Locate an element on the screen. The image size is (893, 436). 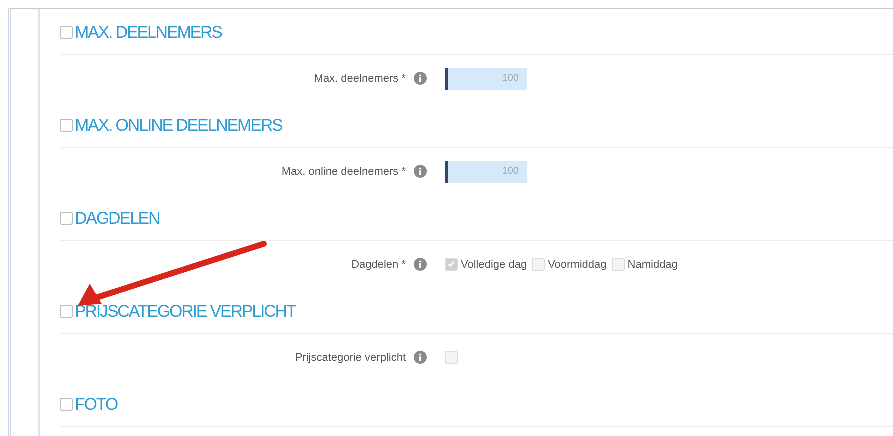
section-title: PRIJSCATEGORIE VERPLICHT is located at coordinates (185, 312).